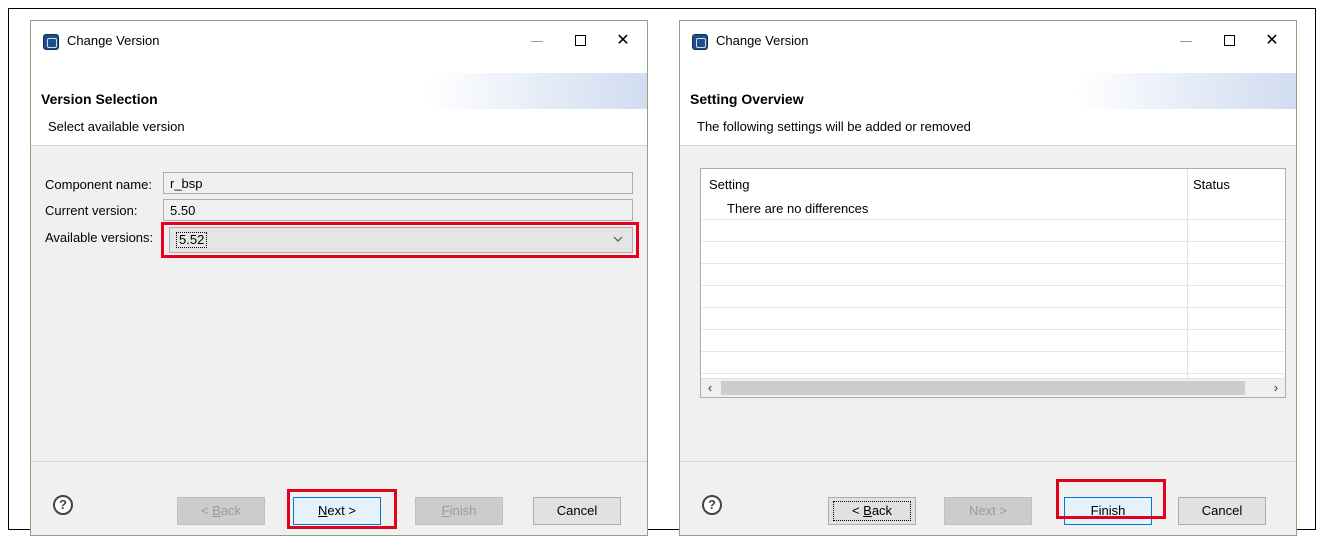 This screenshot has height=540, width=1328. I want to click on chevron-down-icon, so click(619, 239).